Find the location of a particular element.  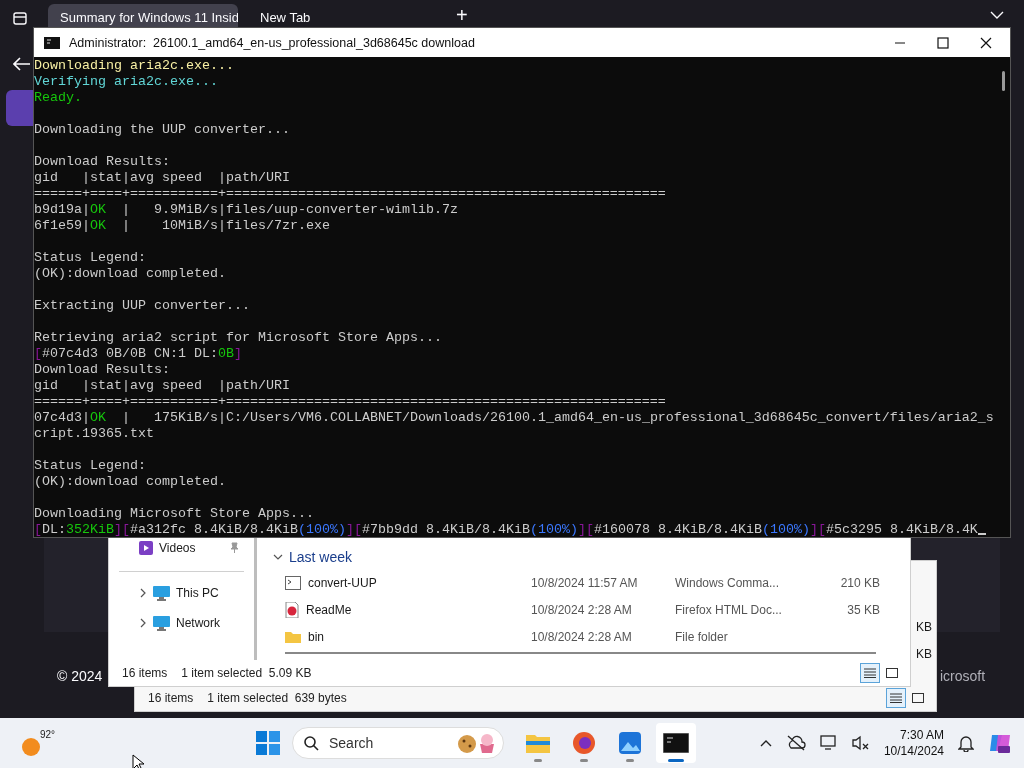

html-file-icon is located at coordinates (292, 609).